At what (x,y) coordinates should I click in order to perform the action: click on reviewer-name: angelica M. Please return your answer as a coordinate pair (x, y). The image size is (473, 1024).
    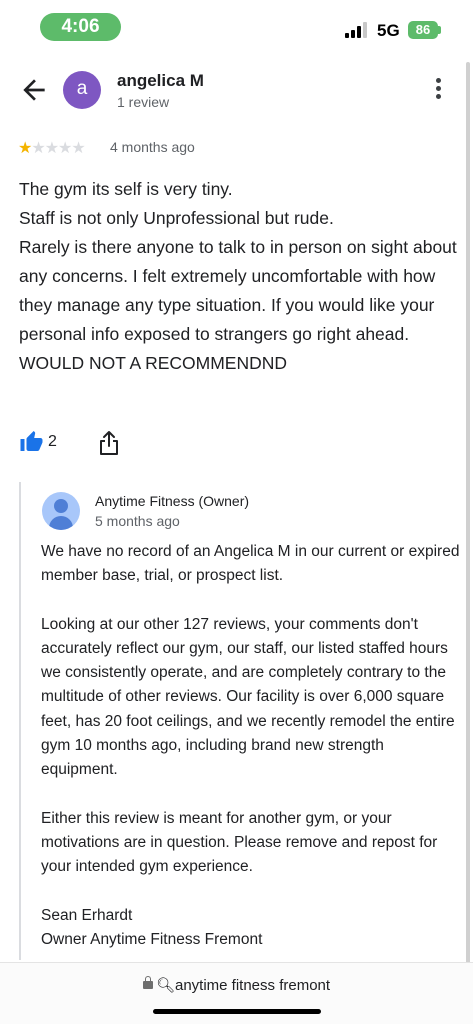
    Looking at the image, I should click on (160, 81).